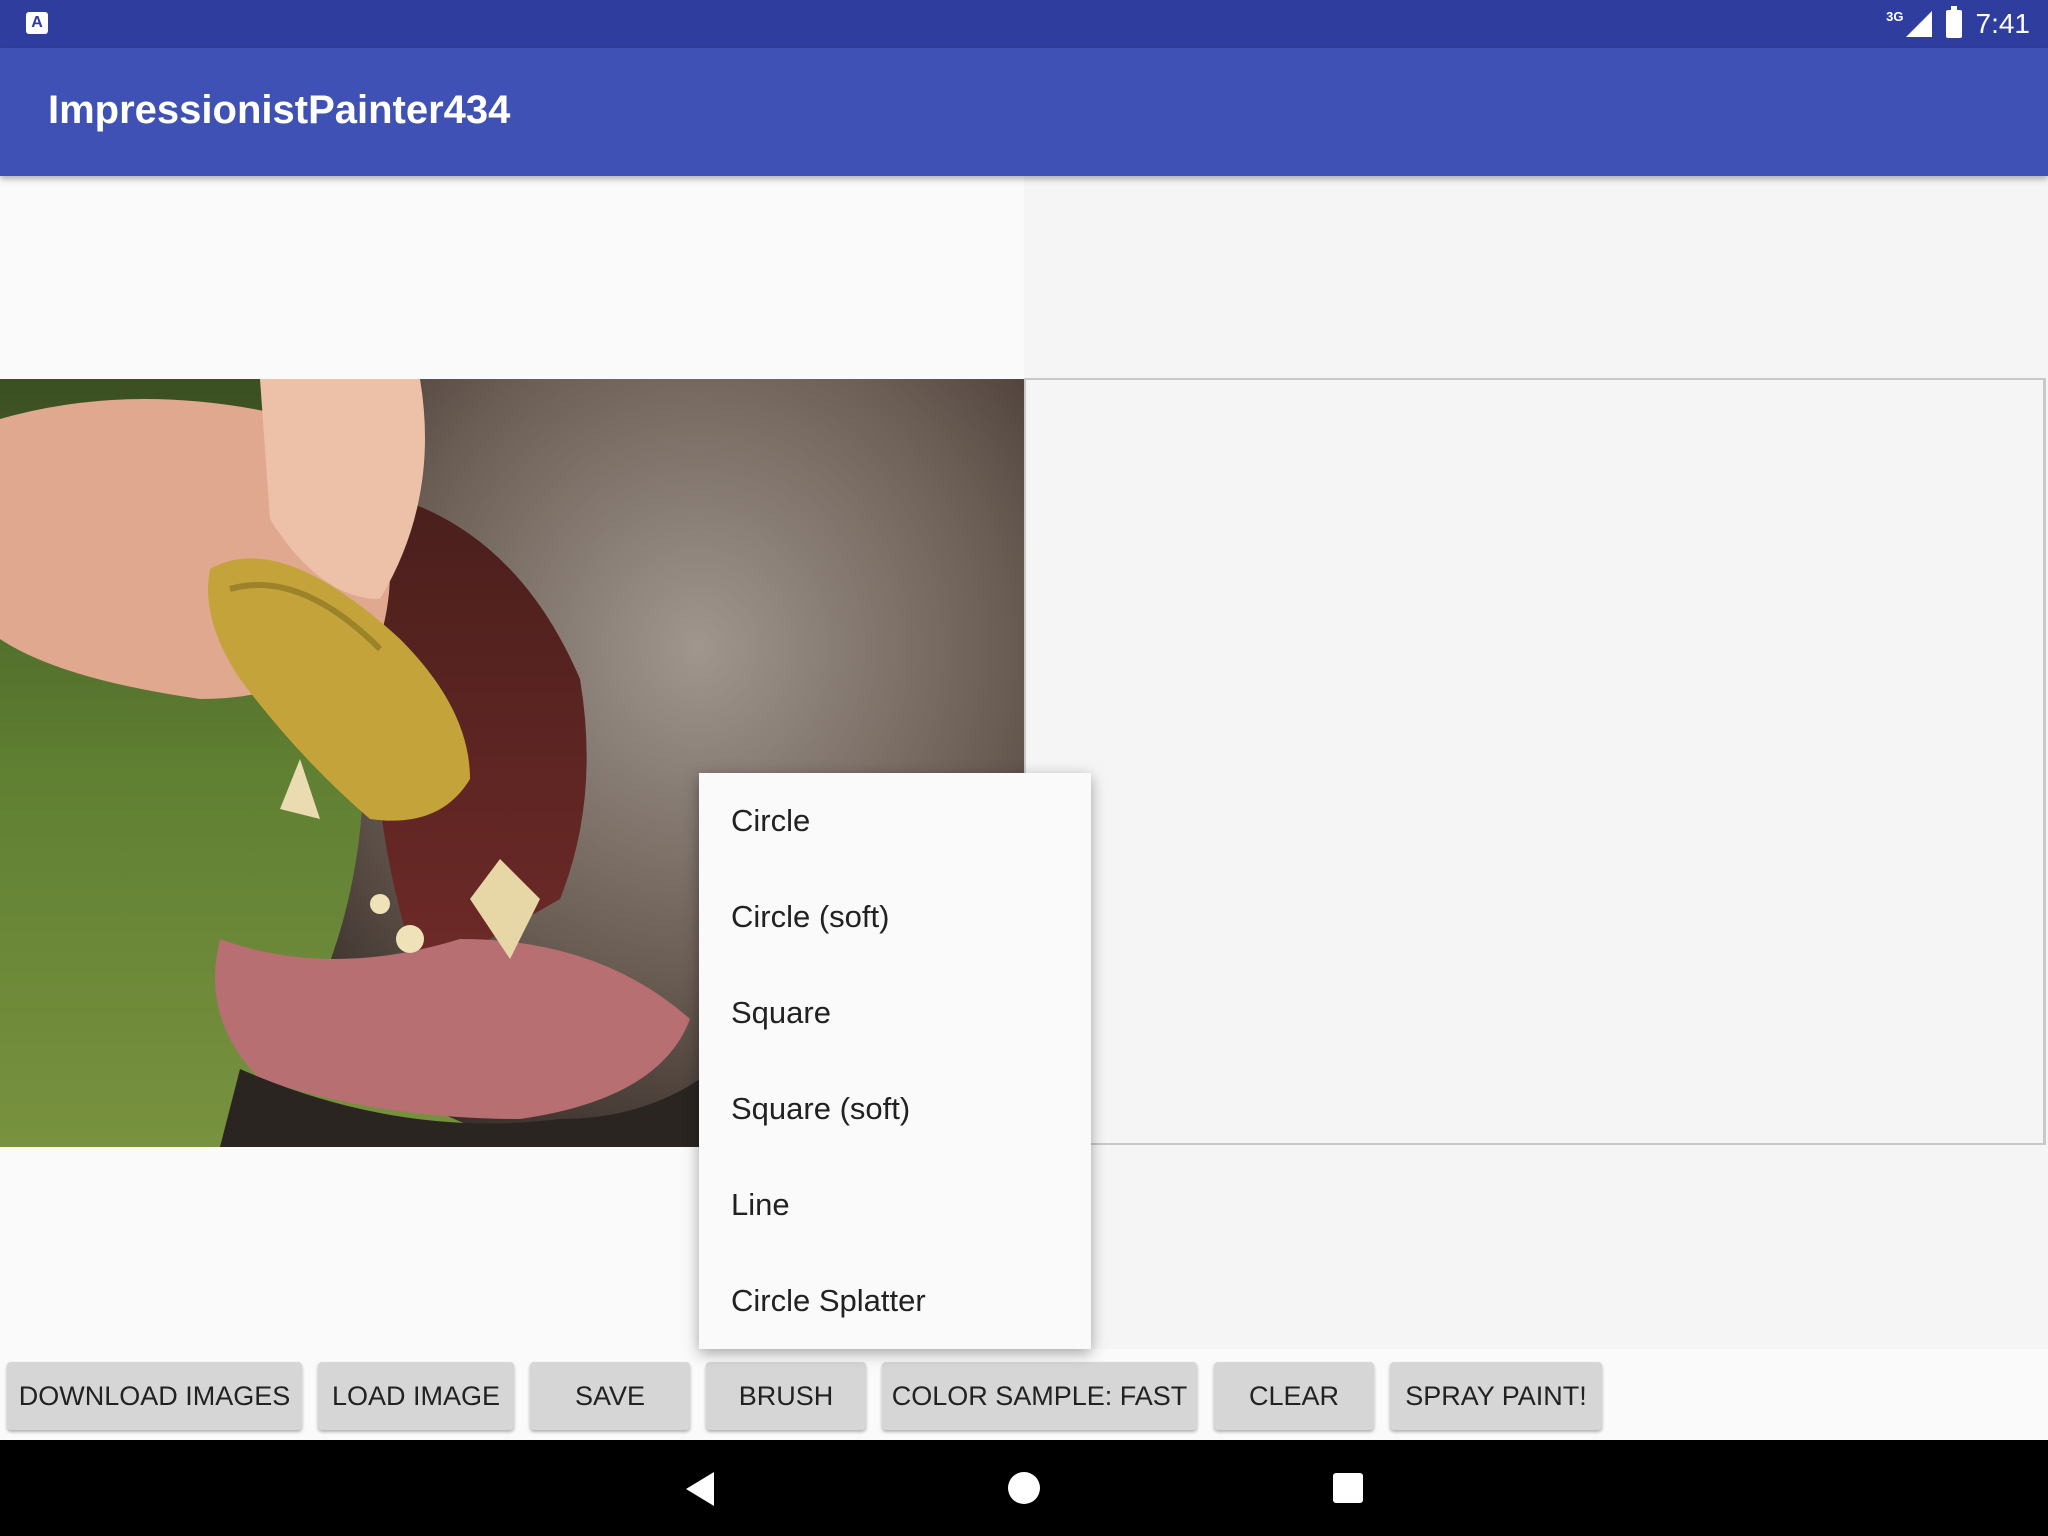  Describe the element at coordinates (895, 1301) in the screenshot. I see `menu-item-circle-splatter: Circle Splatter` at that location.